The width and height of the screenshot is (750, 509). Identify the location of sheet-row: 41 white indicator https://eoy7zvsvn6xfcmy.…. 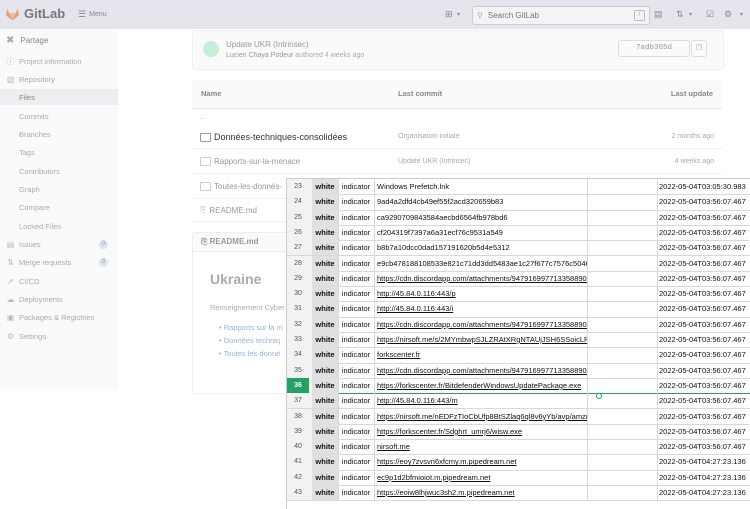
(518, 462).